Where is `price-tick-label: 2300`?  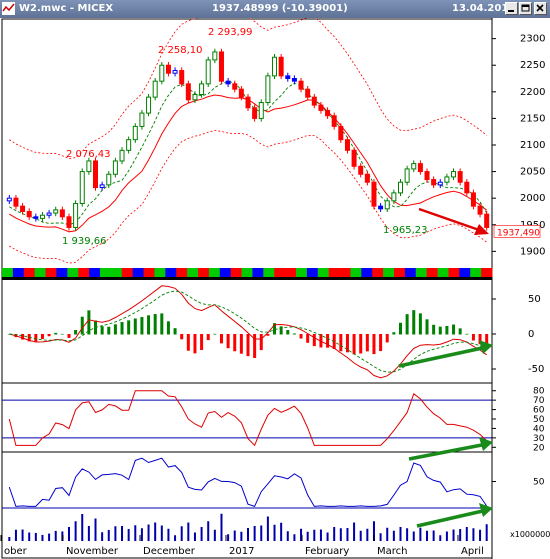
price-tick-label: 2300 is located at coordinates (532, 39).